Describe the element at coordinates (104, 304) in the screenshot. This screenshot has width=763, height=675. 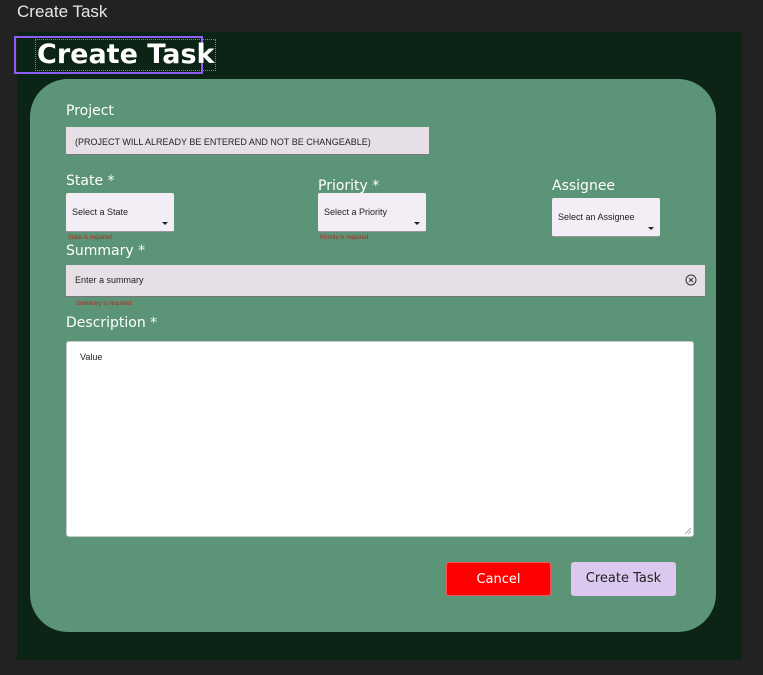
I see `summary-error: Summary is required` at that location.